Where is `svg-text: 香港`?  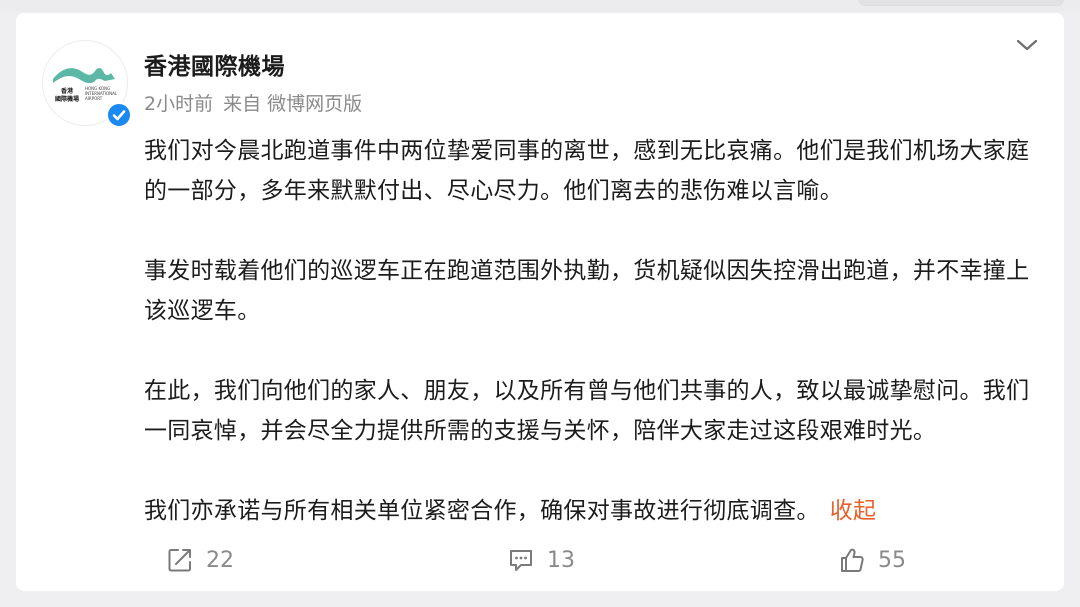
svg-text: 香港 is located at coordinates (67, 91).